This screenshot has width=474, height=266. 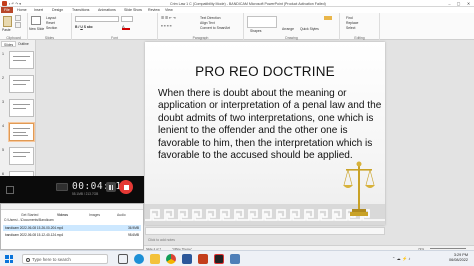 What do you see at coordinates (468, 3) in the screenshot?
I see `close-button: ✕` at bounding box center [468, 3].